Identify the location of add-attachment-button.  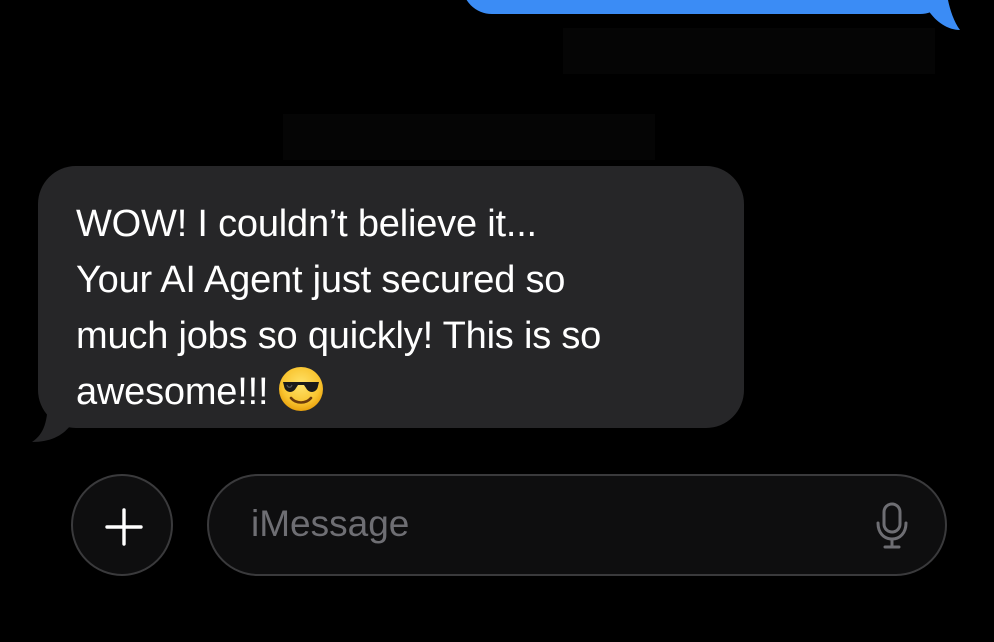
(122, 525).